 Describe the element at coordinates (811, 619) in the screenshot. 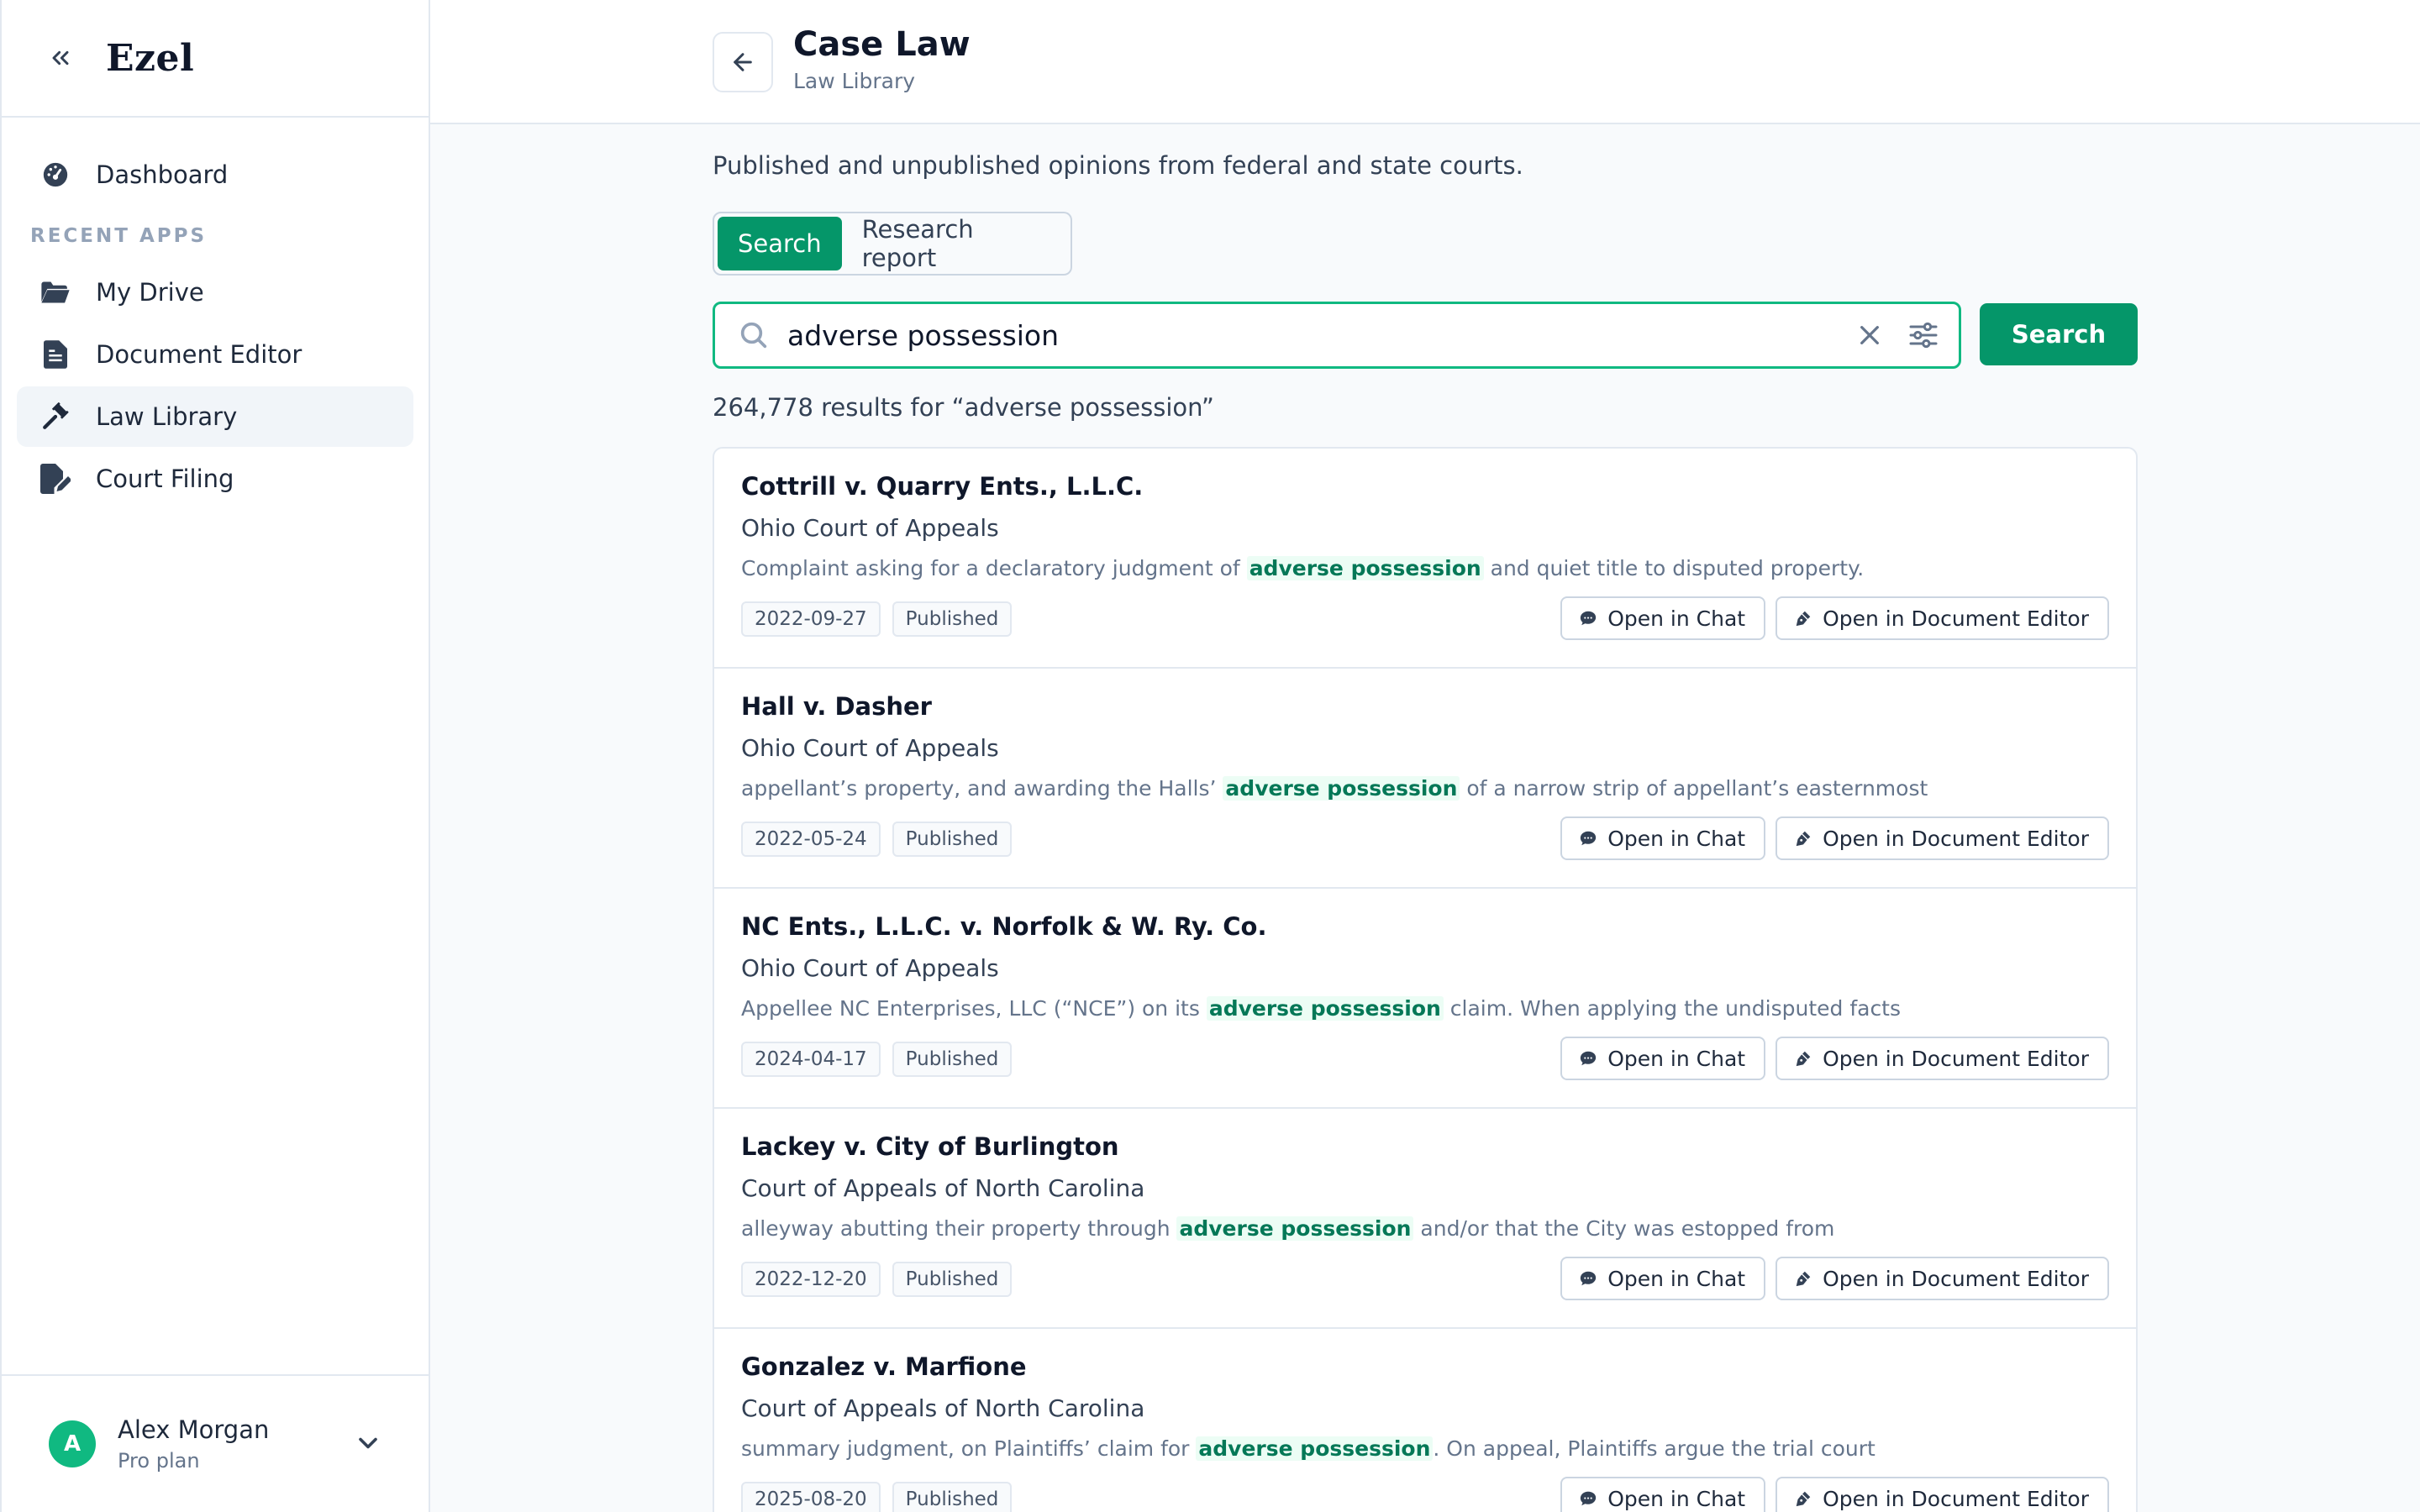

I see `date-badge: 2022-09-27` at that location.